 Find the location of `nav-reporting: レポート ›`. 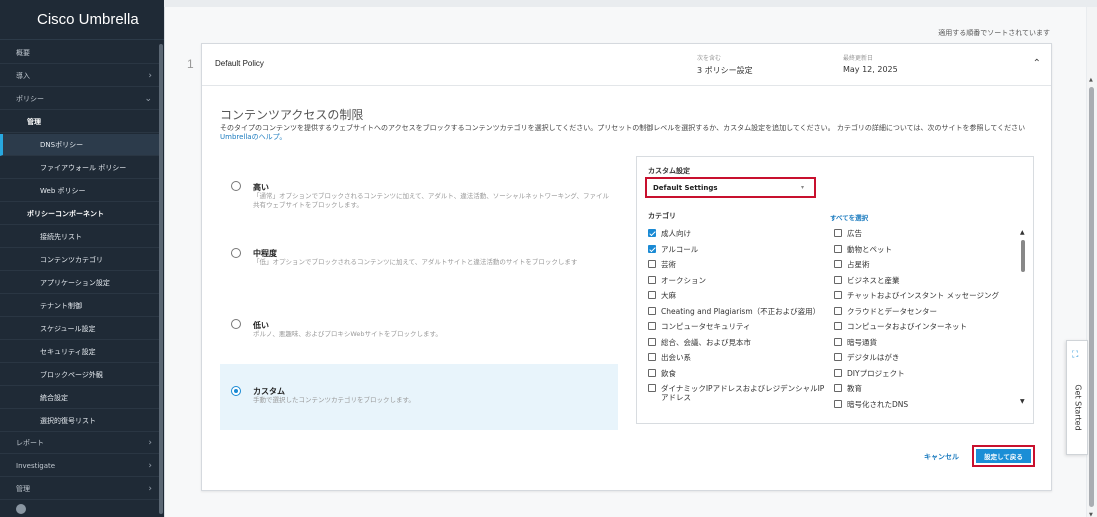

nav-reporting: レポート › is located at coordinates (80, 443).